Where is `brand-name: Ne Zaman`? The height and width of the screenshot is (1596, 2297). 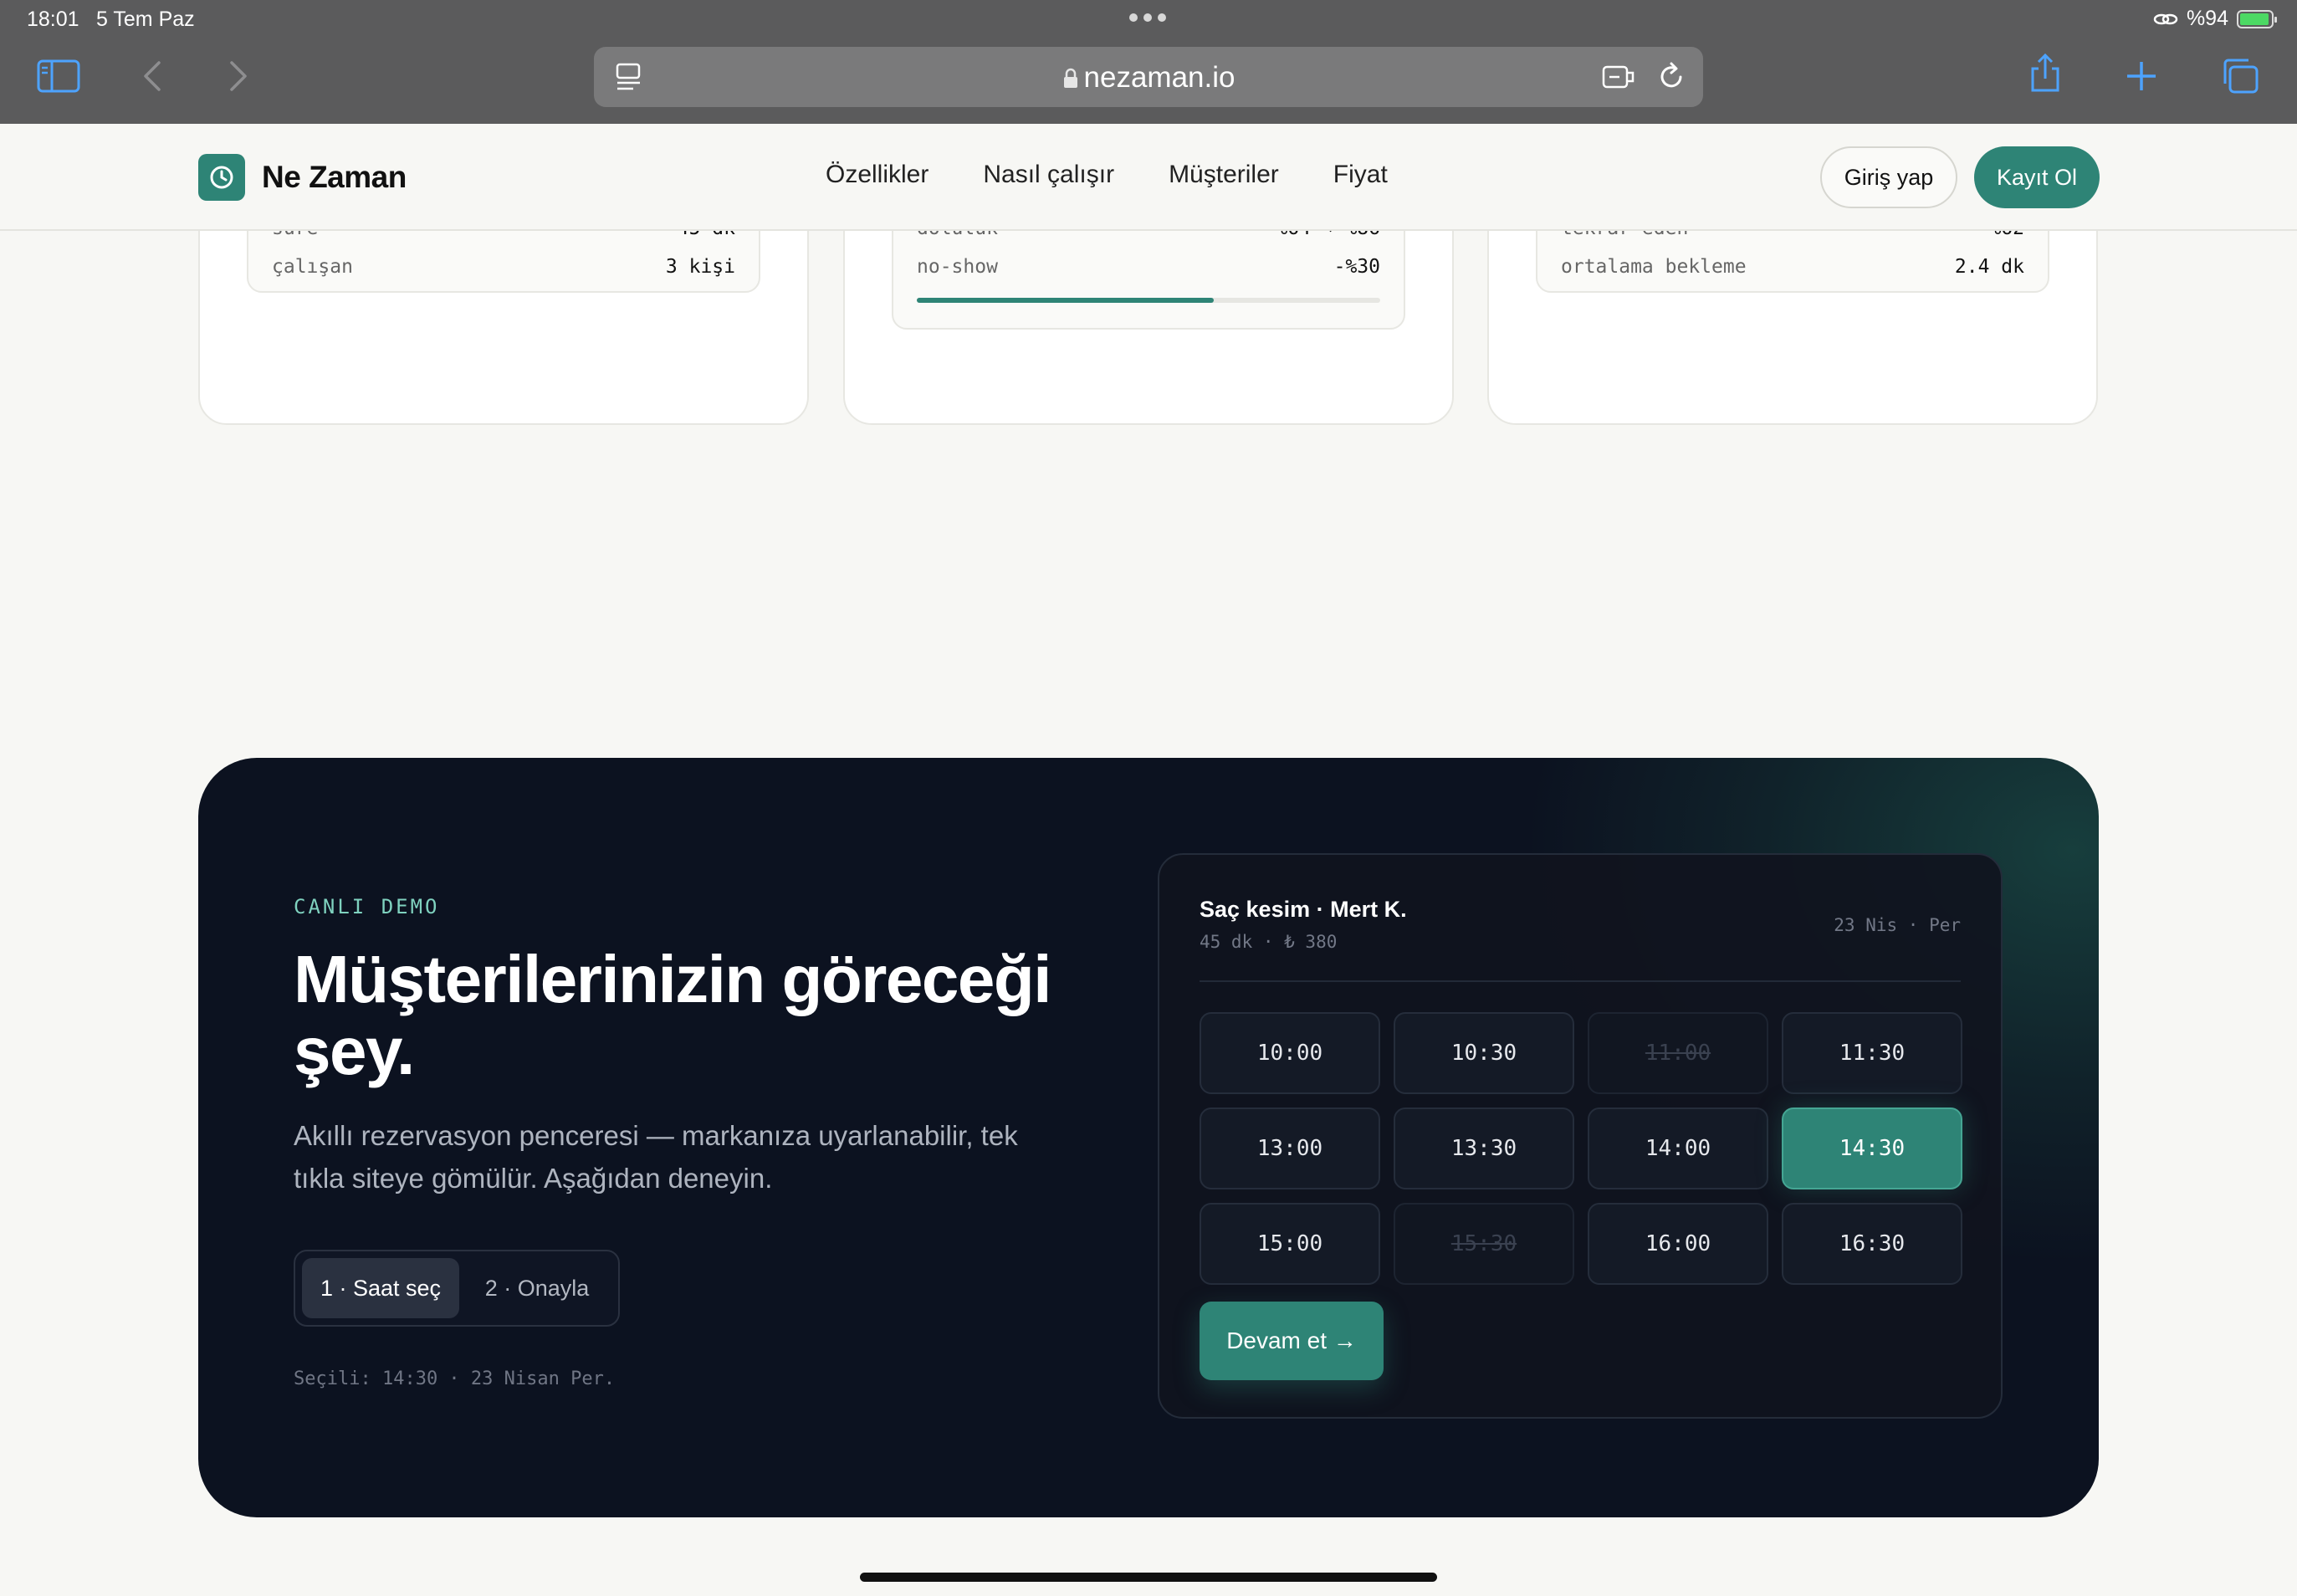 brand-name: Ne Zaman is located at coordinates (334, 177).